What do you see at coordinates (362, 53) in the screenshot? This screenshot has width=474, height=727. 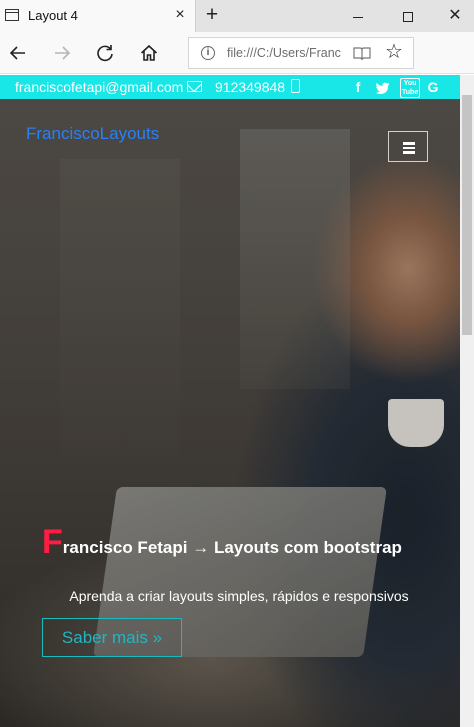 I see `reading-view-icon` at bounding box center [362, 53].